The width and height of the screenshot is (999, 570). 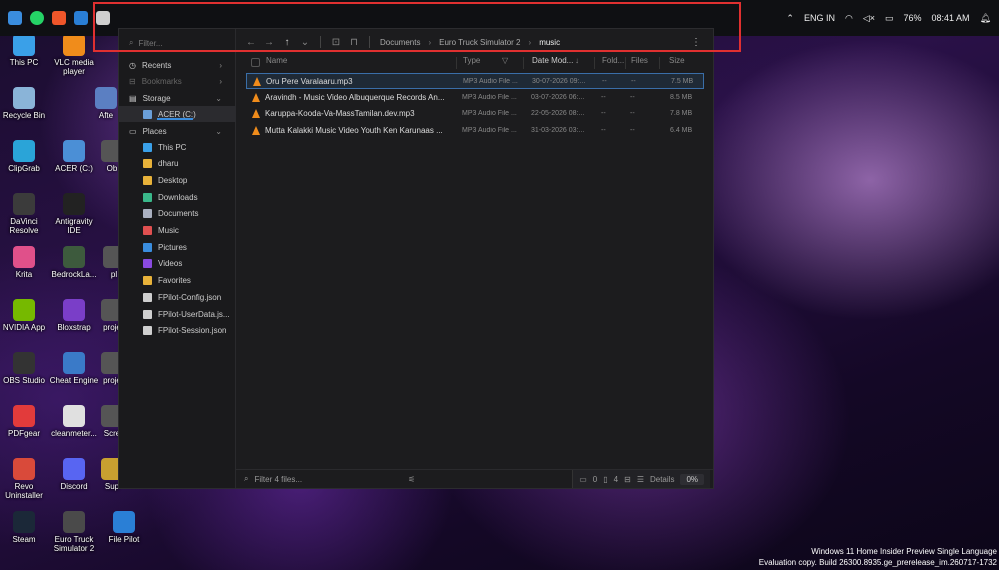 What do you see at coordinates (400, 42) in the screenshot?
I see `breadcrumb-documents: Documents` at bounding box center [400, 42].